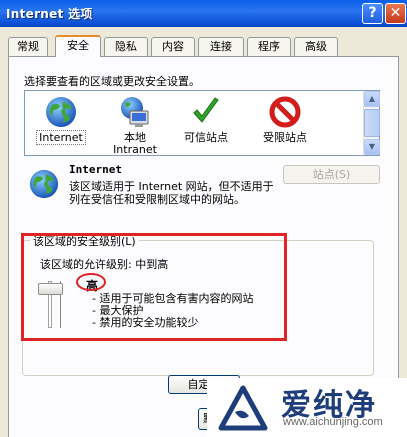 This screenshot has height=437, width=407. What do you see at coordinates (203, 13) in the screenshot?
I see `title-bar: Internet 选项 ? ✕` at bounding box center [203, 13].